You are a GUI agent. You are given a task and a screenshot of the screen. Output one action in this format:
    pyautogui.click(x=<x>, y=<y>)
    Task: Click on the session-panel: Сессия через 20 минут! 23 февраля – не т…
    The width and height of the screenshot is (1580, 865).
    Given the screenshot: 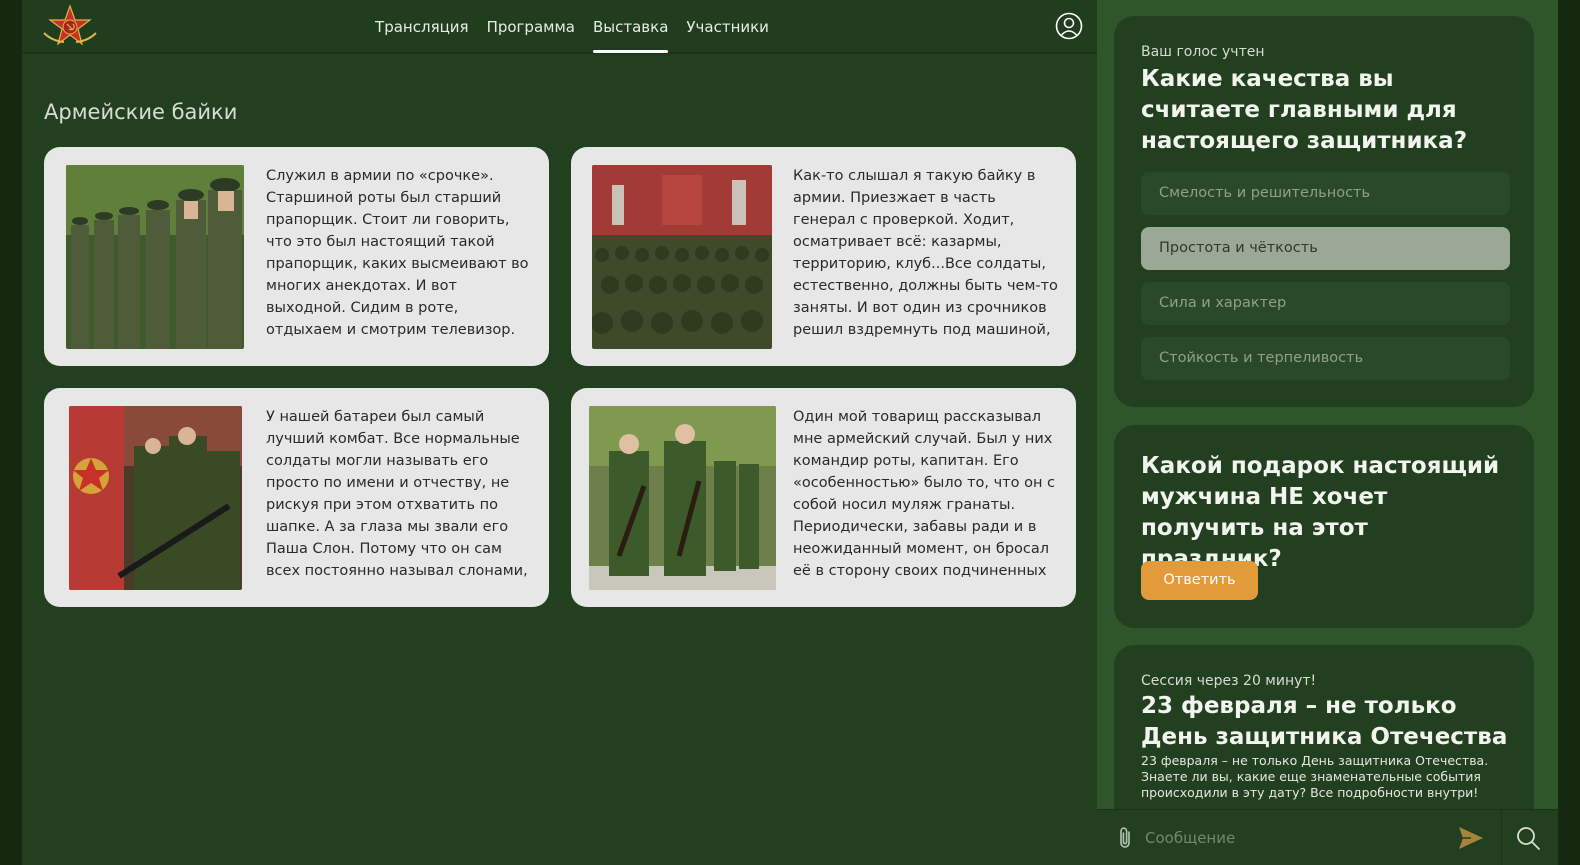 What is the action you would take?
    pyautogui.click(x=1324, y=735)
    